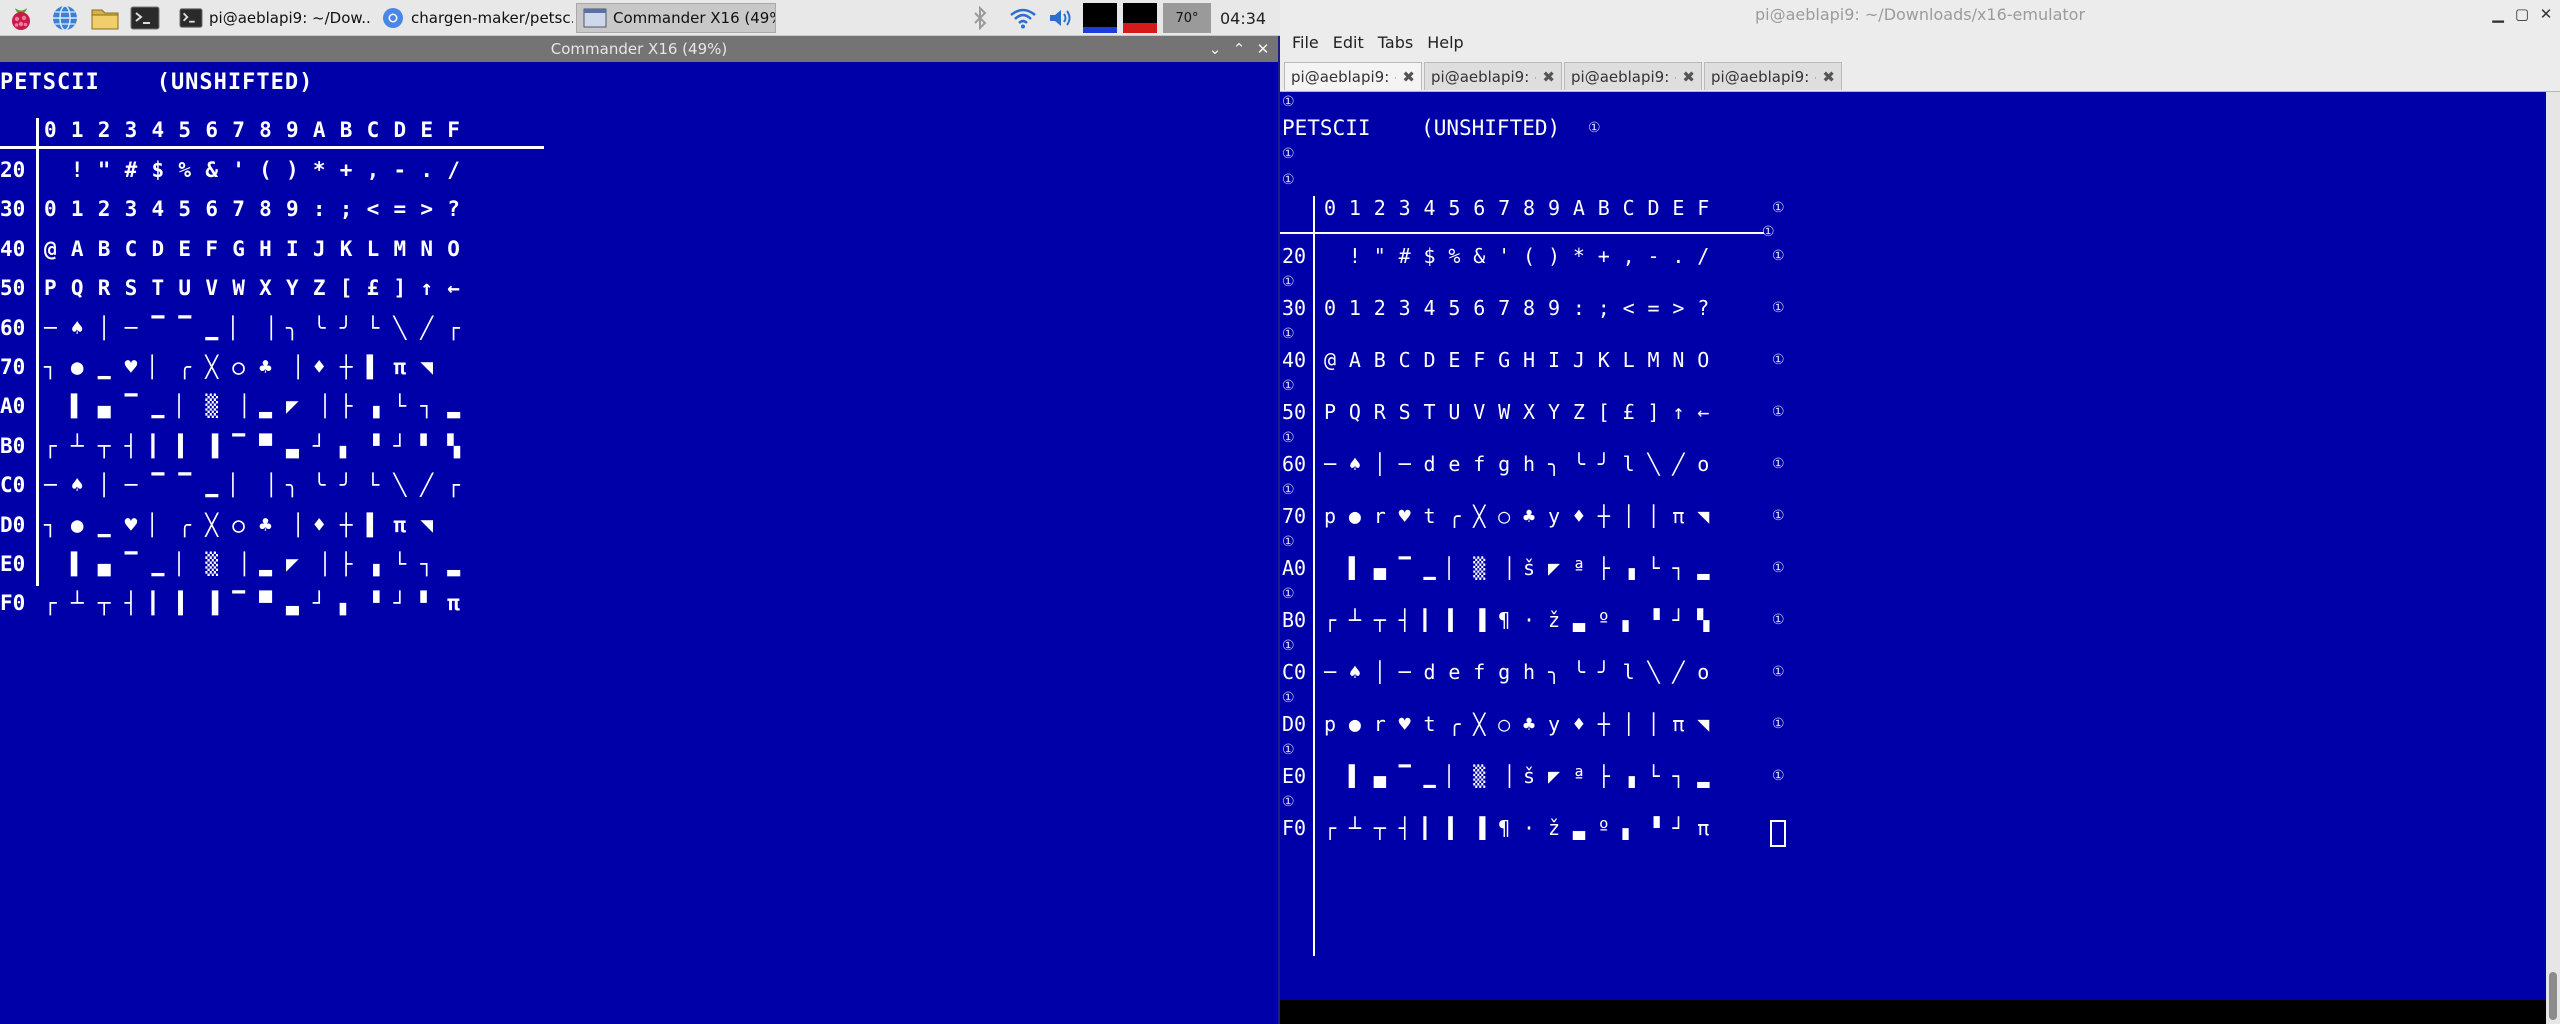 This screenshot has height=1024, width=2560. Describe the element at coordinates (1061, 18) in the screenshot. I see `volume-icon` at that location.